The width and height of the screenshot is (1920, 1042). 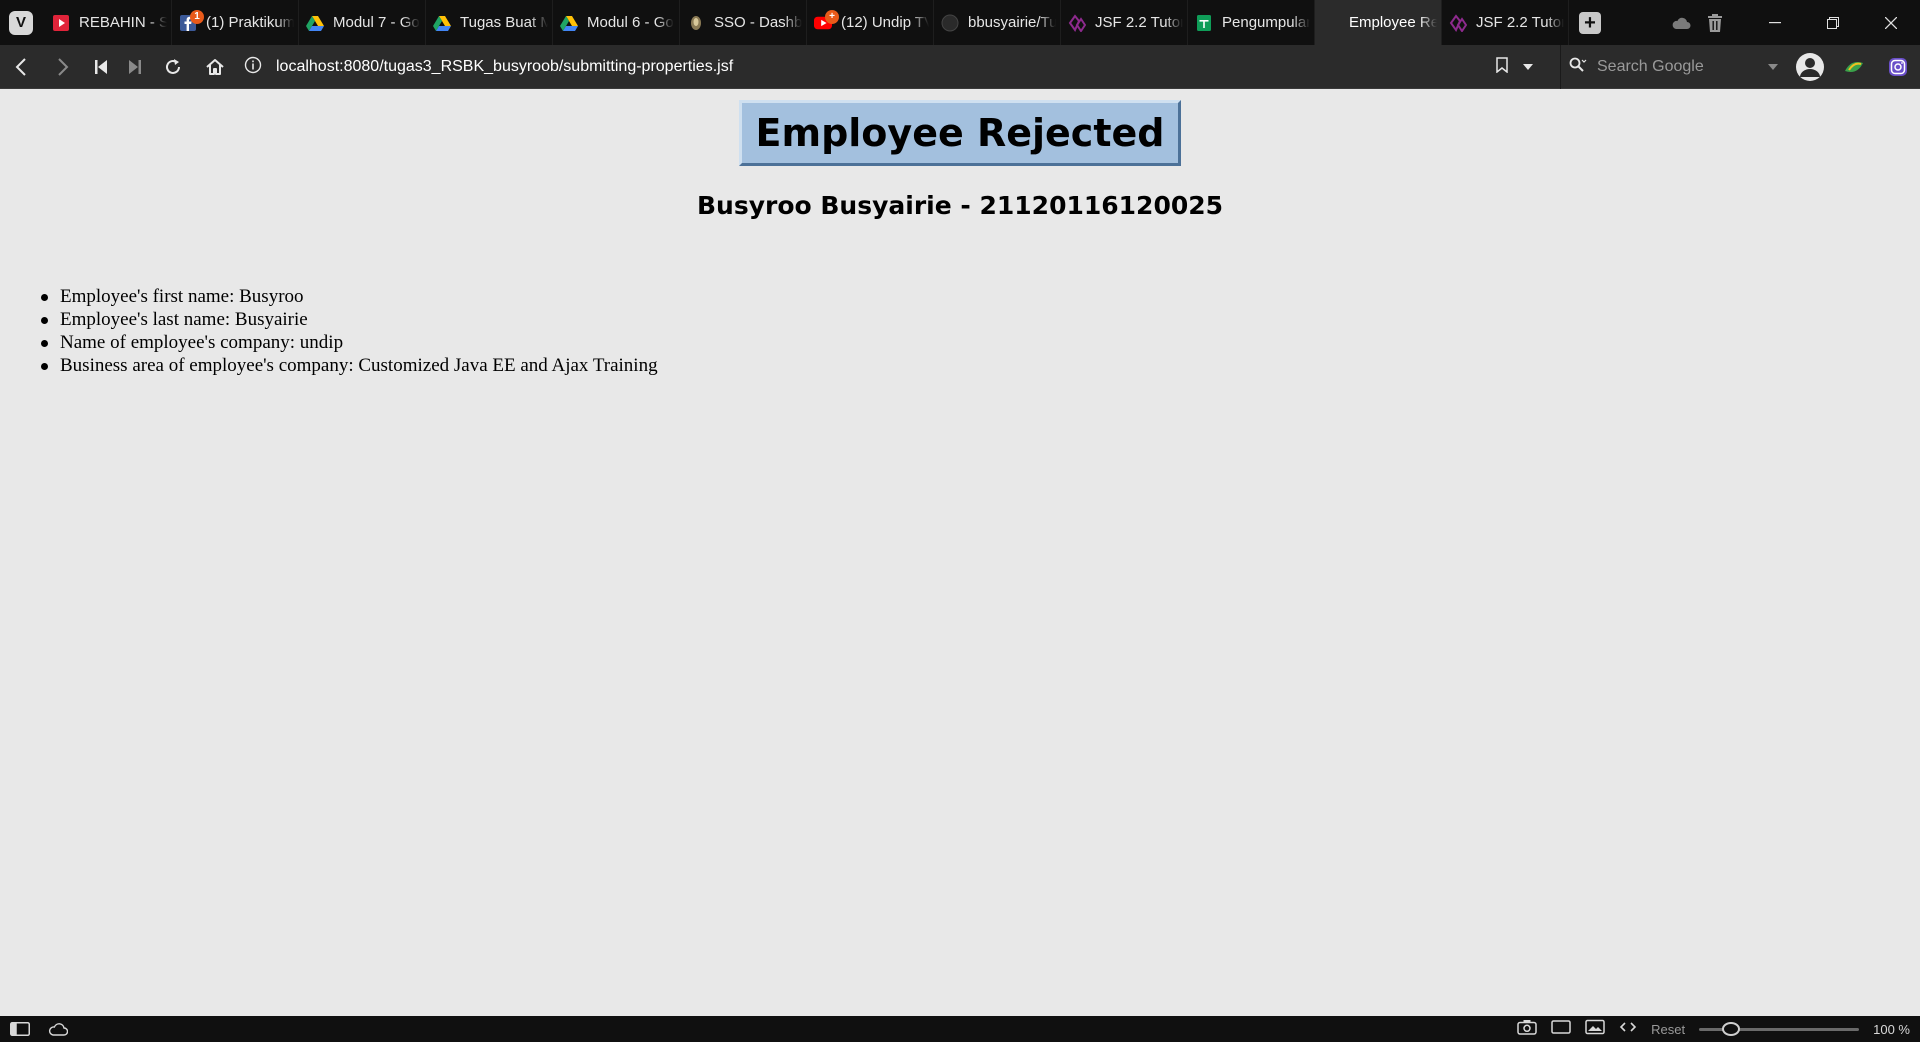 What do you see at coordinates (20, 1029) in the screenshot?
I see `panel-toggle-icon` at bounding box center [20, 1029].